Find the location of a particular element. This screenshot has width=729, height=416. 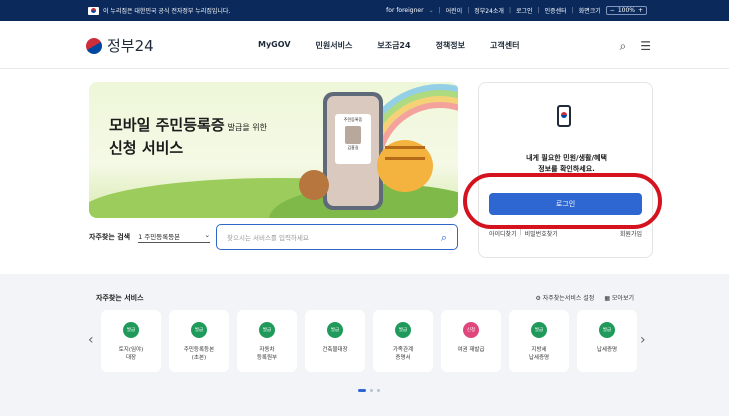

frequent-search: 자주찾는 검색 1 주민등록등본 ⌄ 찾으시는 서비스를 입력하세요 ⌕ is located at coordinates (273, 237).